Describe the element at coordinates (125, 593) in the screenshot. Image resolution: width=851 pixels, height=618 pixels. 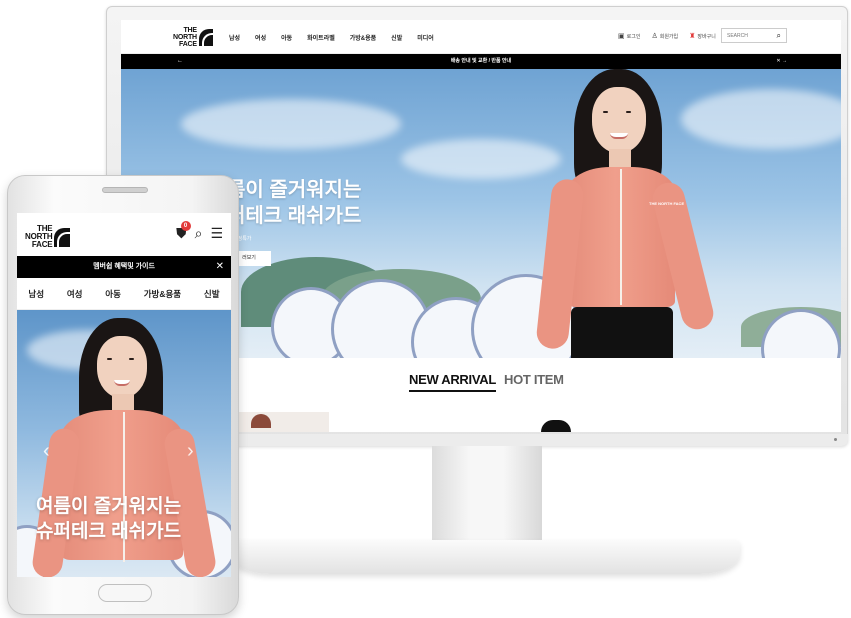
I see `phone-home-button` at that location.